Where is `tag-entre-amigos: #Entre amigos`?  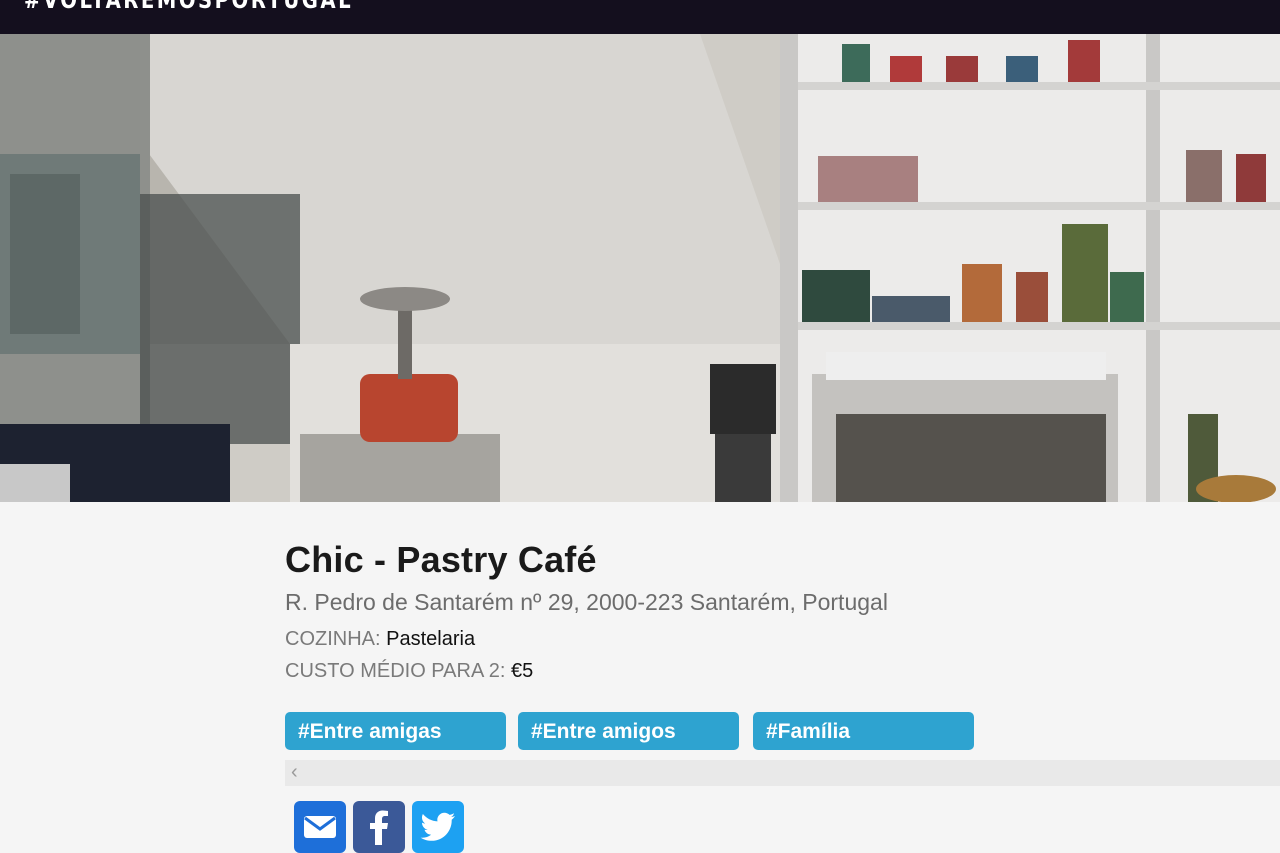 tag-entre-amigos: #Entre amigos is located at coordinates (628, 731).